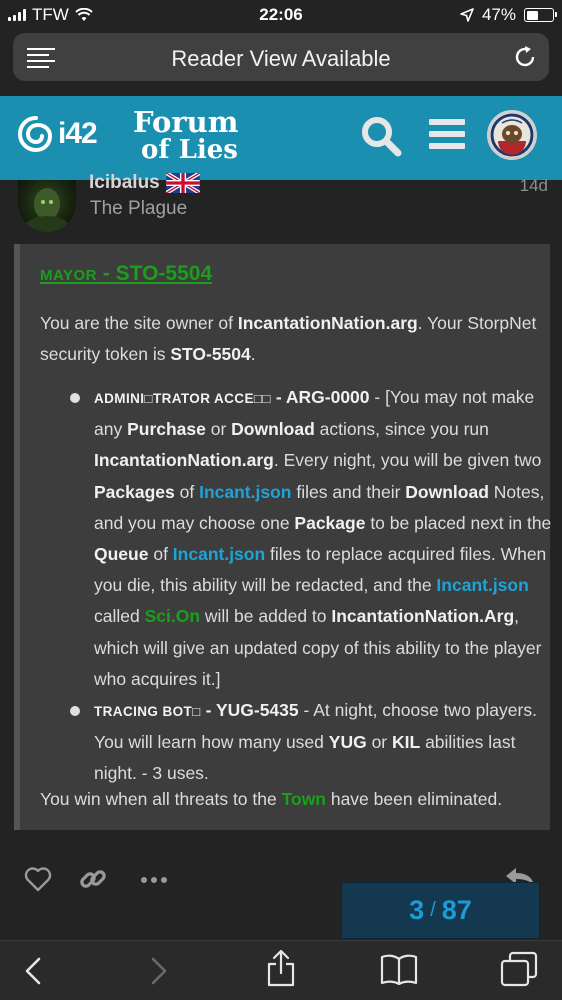 This screenshot has height=1000, width=562. Describe the element at coordinates (406, 742) in the screenshot. I see `kw-kil: KIL` at that location.